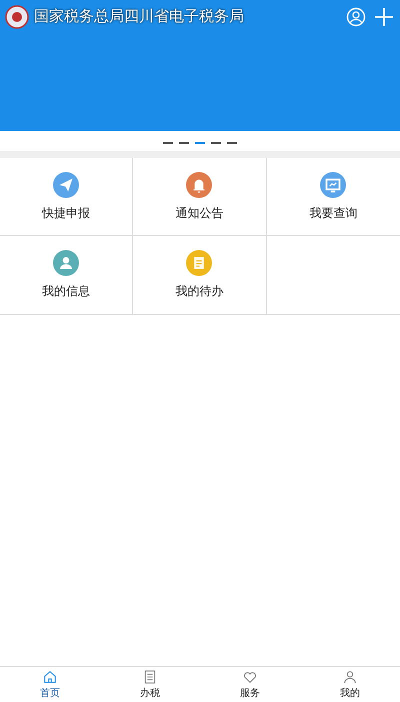 This screenshot has width=400, height=702. What do you see at coordinates (356, 17) in the screenshot?
I see `account-icon` at bounding box center [356, 17].